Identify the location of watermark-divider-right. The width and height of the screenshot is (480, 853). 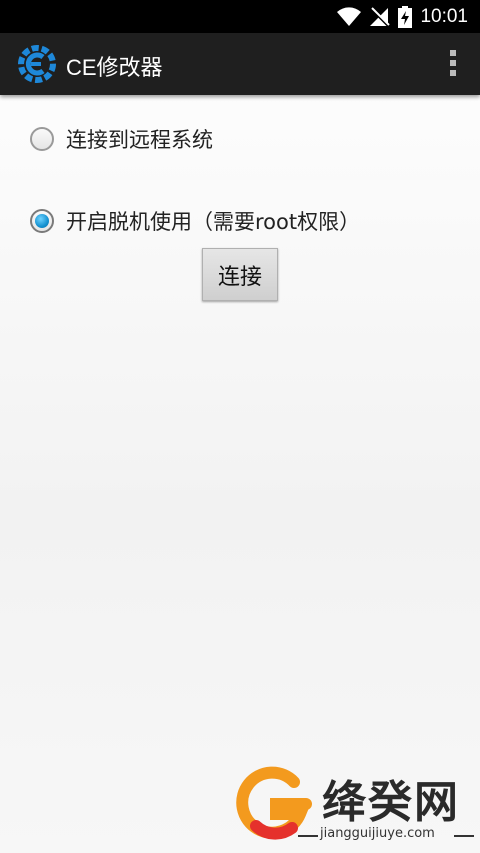
(464, 836).